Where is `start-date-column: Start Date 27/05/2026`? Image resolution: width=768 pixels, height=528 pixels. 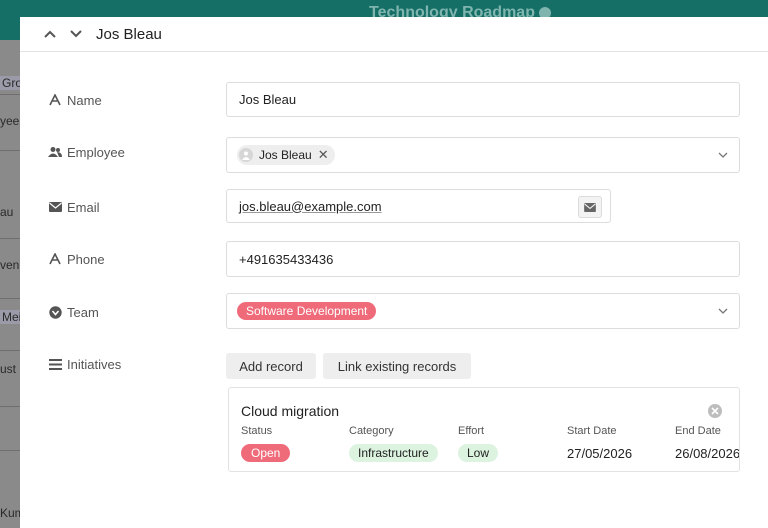 start-date-column: Start Date 27/05/2026 is located at coordinates (599, 443).